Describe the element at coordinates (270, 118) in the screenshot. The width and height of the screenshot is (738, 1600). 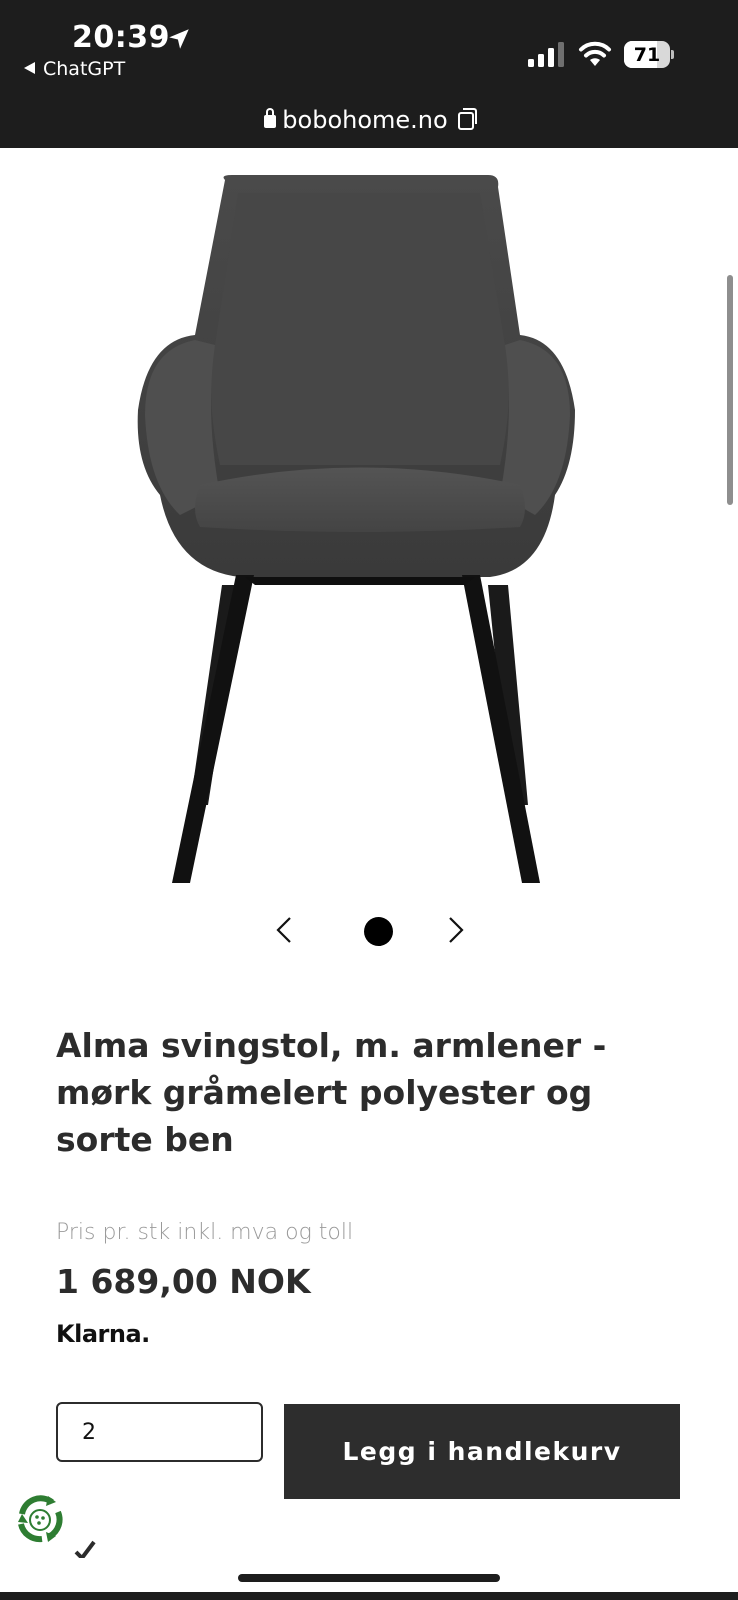
I see `lock-icon` at that location.